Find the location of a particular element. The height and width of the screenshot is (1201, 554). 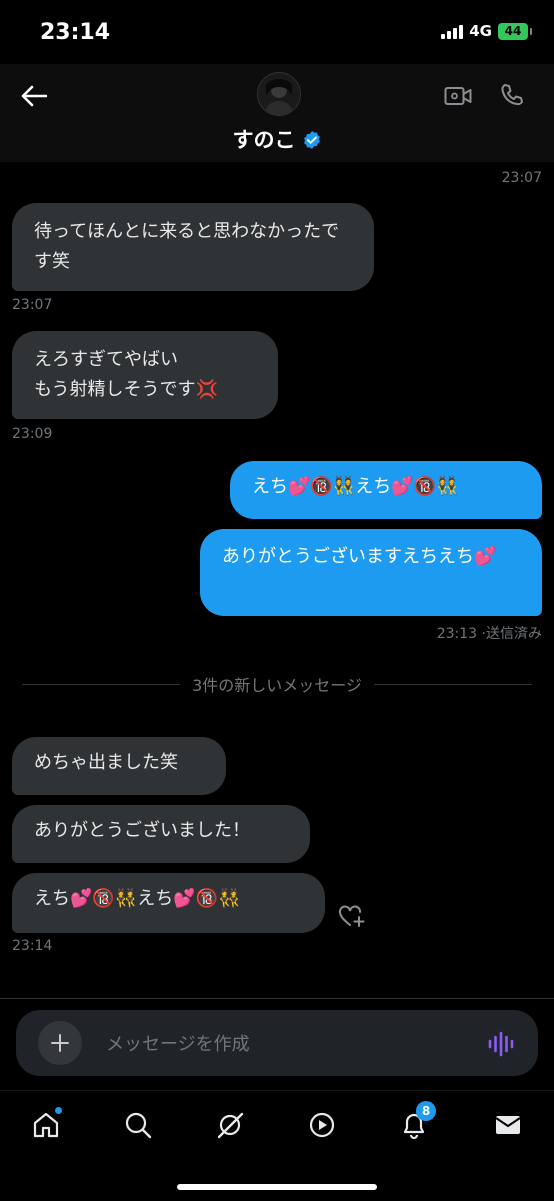

contact-name-row: すのこ is located at coordinates (277, 139).